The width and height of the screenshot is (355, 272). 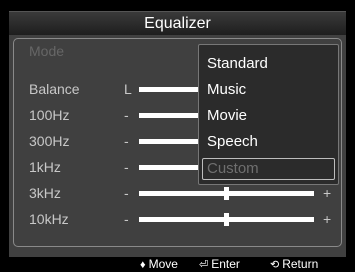 I want to click on dropdown-option-standard: Standard, so click(x=270, y=64).